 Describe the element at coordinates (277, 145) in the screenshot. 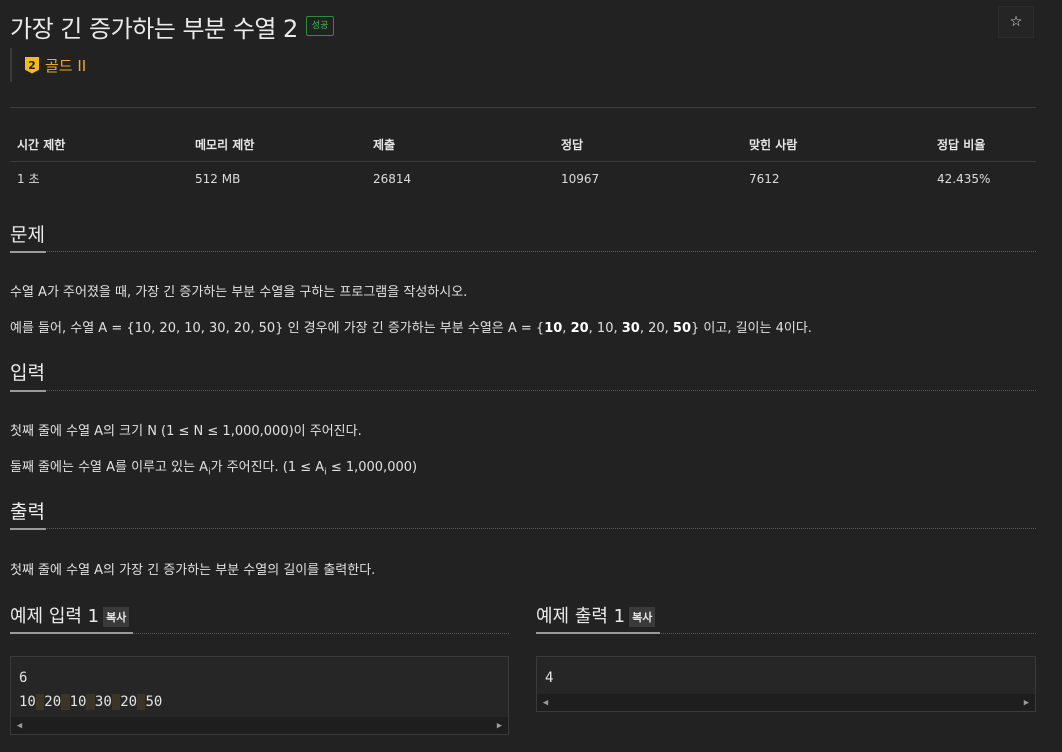

I see `header-memory-limit: 메모리 제한` at that location.